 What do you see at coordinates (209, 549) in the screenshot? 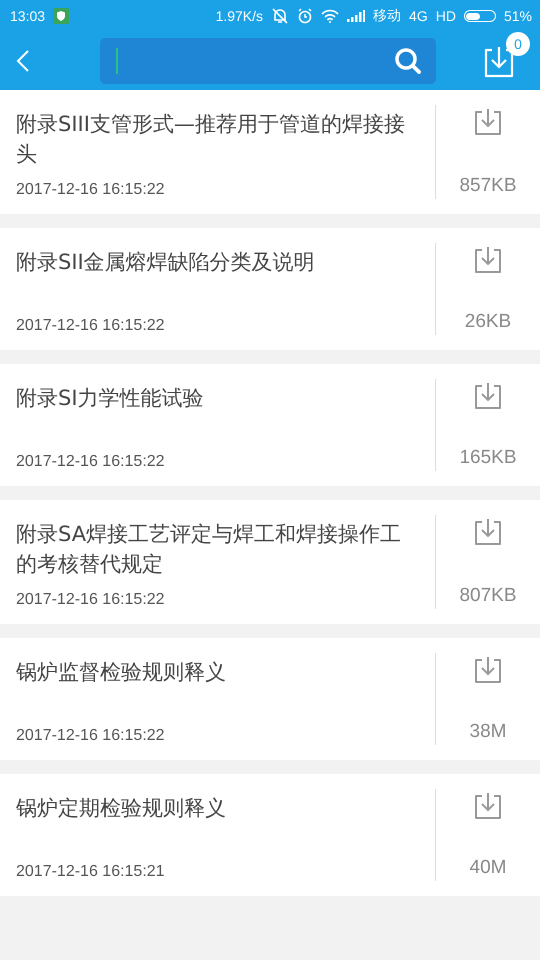
I see `file-title: 附录SA焊接工艺评定与焊工和焊接操作工的考核替代规定` at bounding box center [209, 549].